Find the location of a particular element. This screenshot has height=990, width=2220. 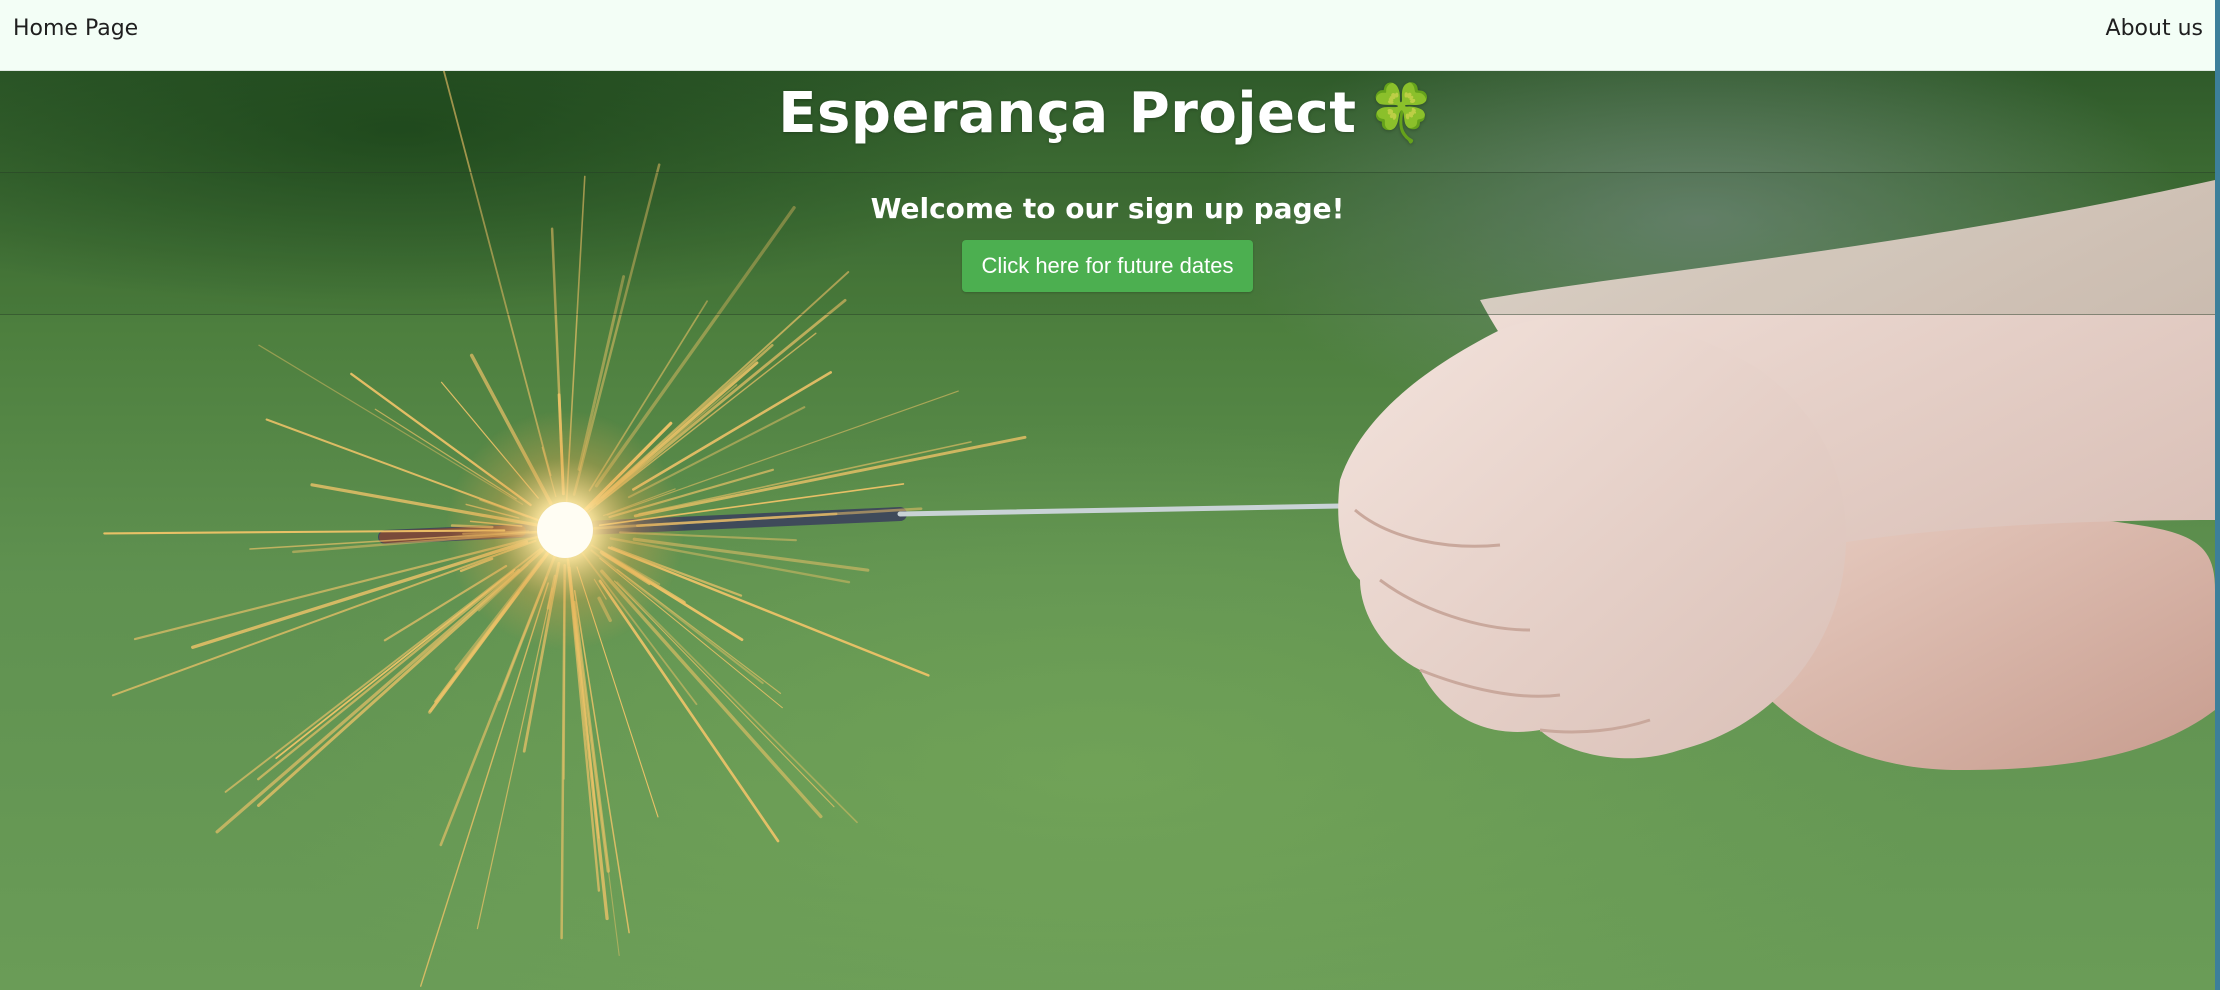

page-title: Esperança Project 🍀 is located at coordinates (1107, 113).